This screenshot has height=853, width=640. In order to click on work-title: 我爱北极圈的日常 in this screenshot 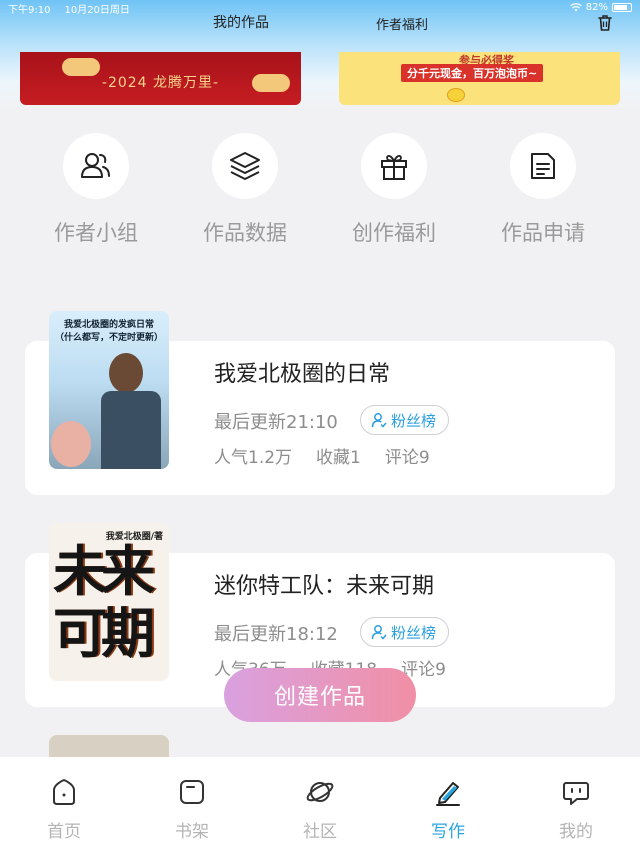, I will do `click(302, 372)`.